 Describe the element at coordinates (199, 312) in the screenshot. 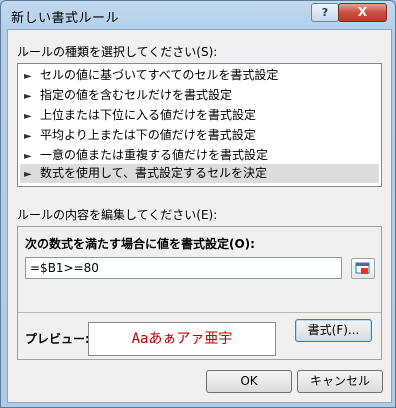

I see `group-divider` at that location.